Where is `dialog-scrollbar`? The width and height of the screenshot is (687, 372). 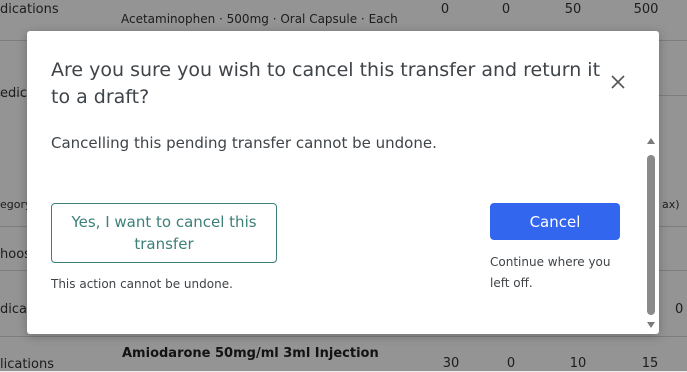
dialog-scrollbar is located at coordinates (651, 233).